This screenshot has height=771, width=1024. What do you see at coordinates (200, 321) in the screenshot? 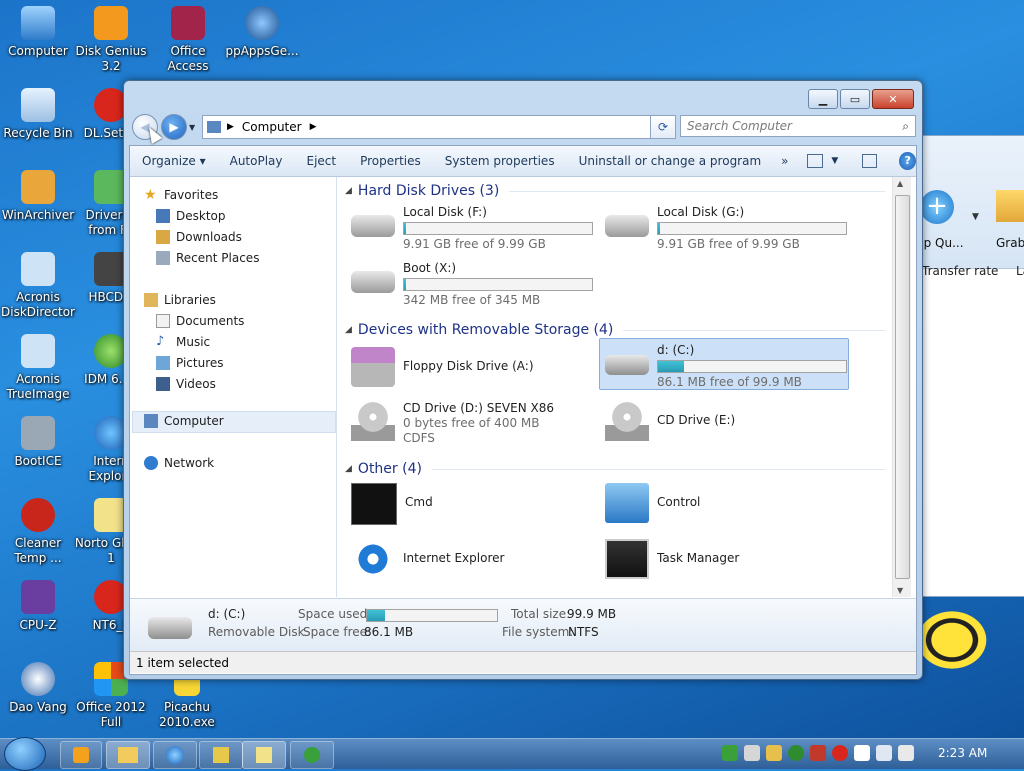
I see `nav-documents: Documents` at bounding box center [200, 321].